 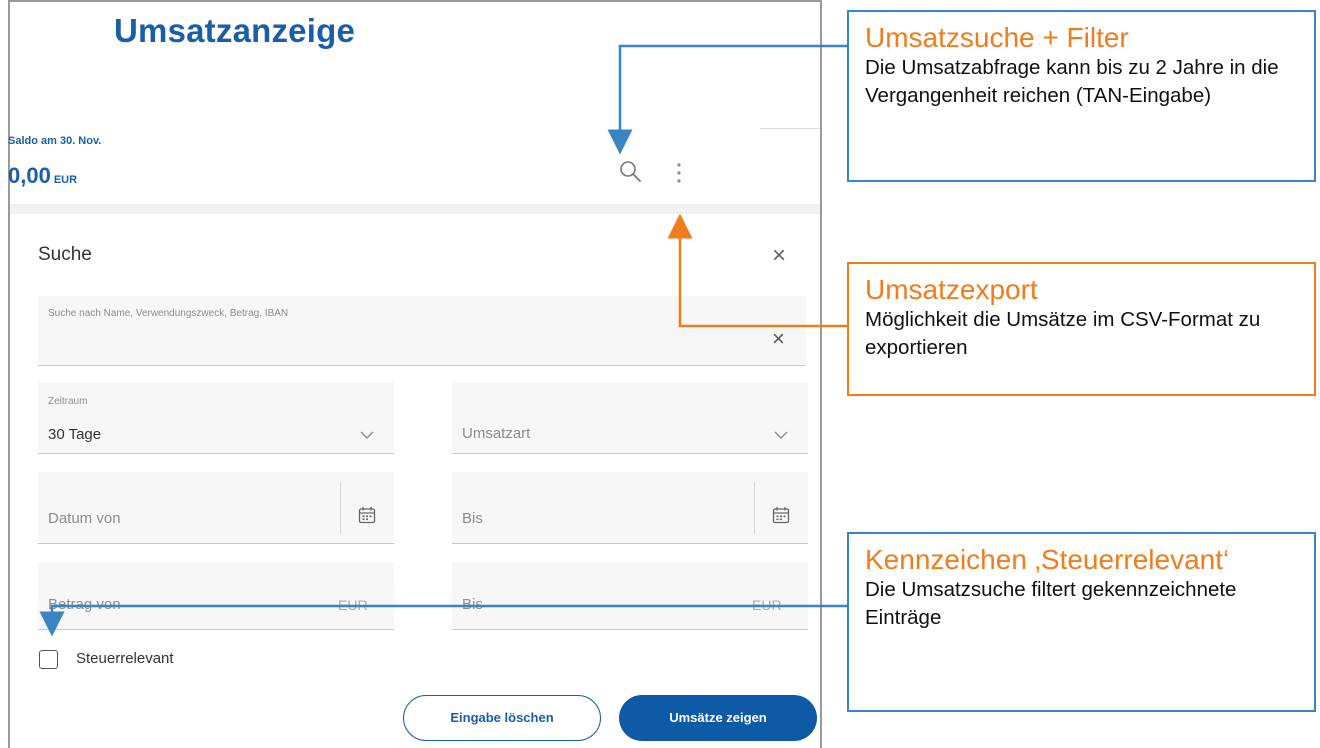 What do you see at coordinates (718, 718) in the screenshot?
I see `show-transactions-button: Umsätze zeigen` at bounding box center [718, 718].